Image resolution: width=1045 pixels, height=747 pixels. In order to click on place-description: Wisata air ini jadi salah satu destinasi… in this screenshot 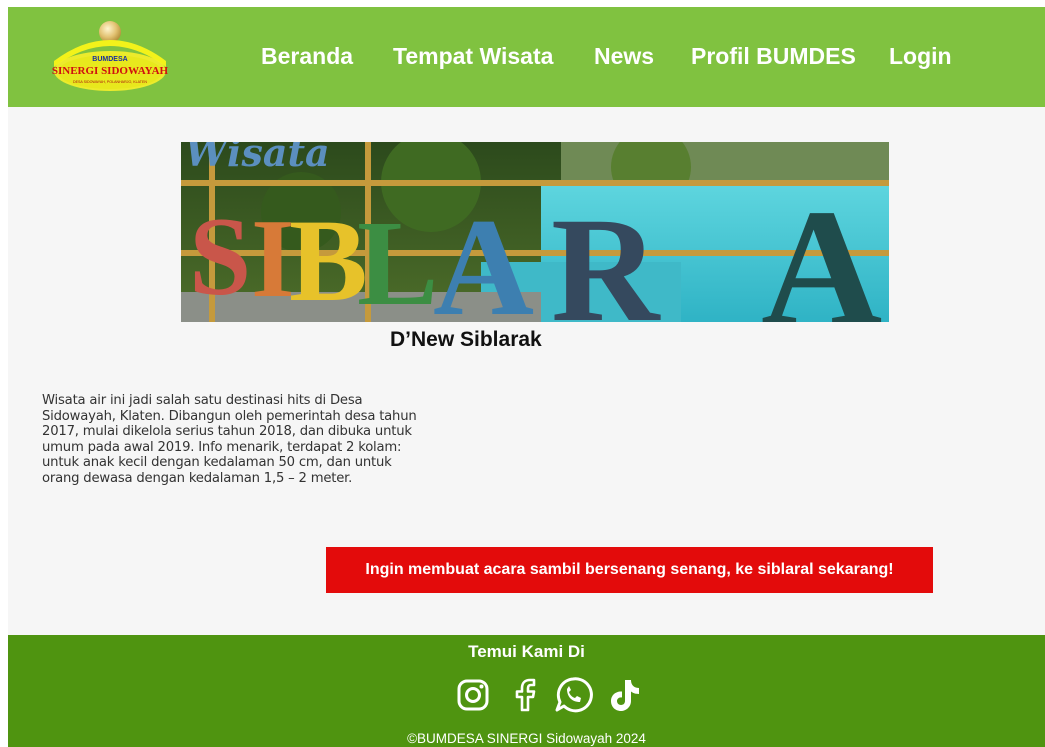, I will do `click(229, 439)`.